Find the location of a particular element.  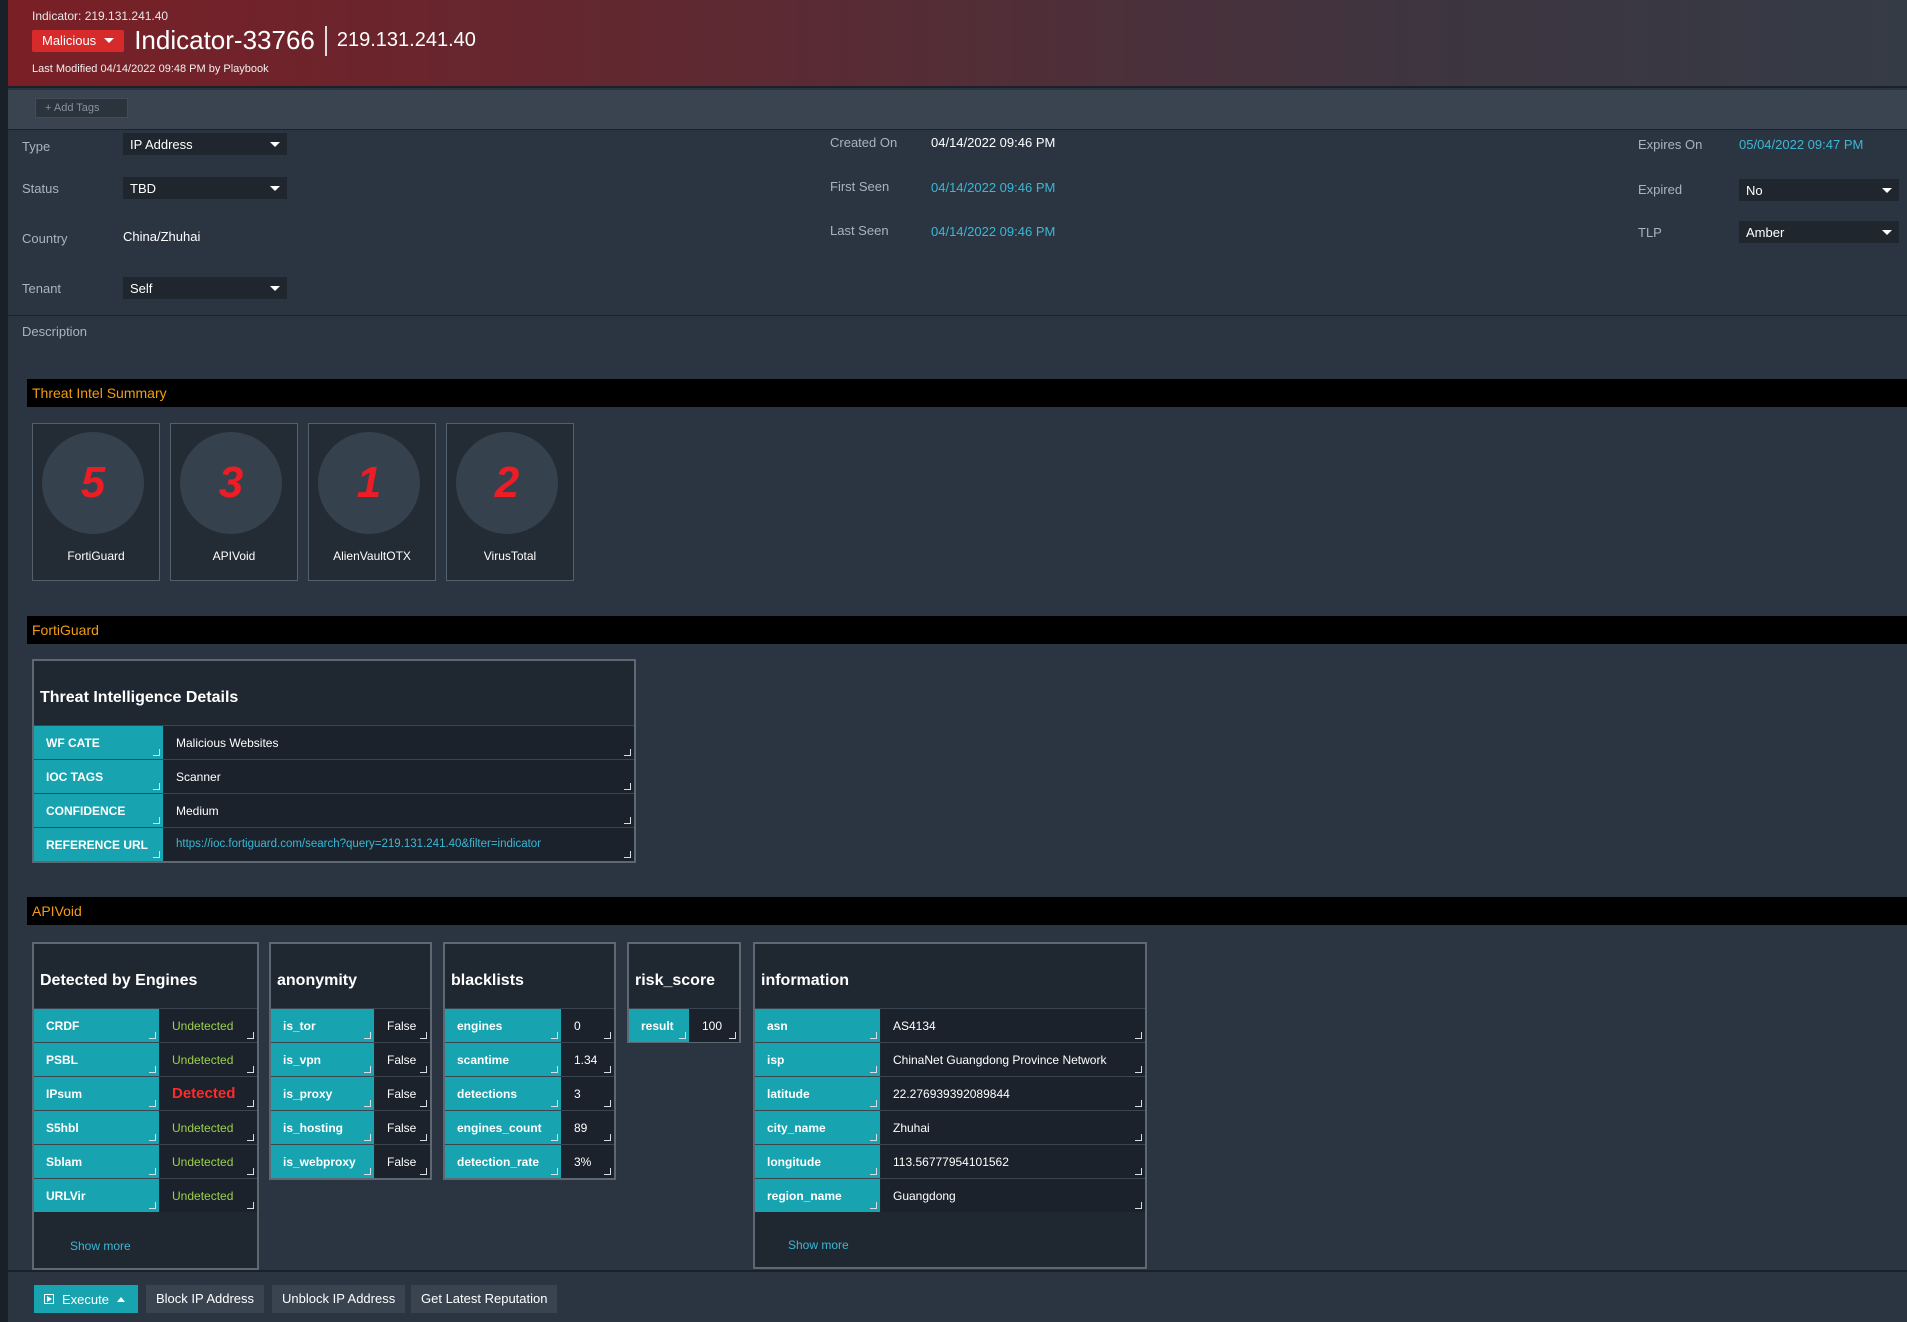

table-title: risk_score is located at coordinates (675, 980).